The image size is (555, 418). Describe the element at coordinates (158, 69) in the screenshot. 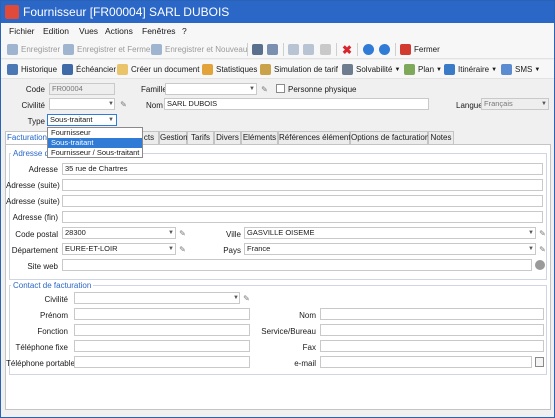

I see `creer-document-button: Créer un document` at that location.